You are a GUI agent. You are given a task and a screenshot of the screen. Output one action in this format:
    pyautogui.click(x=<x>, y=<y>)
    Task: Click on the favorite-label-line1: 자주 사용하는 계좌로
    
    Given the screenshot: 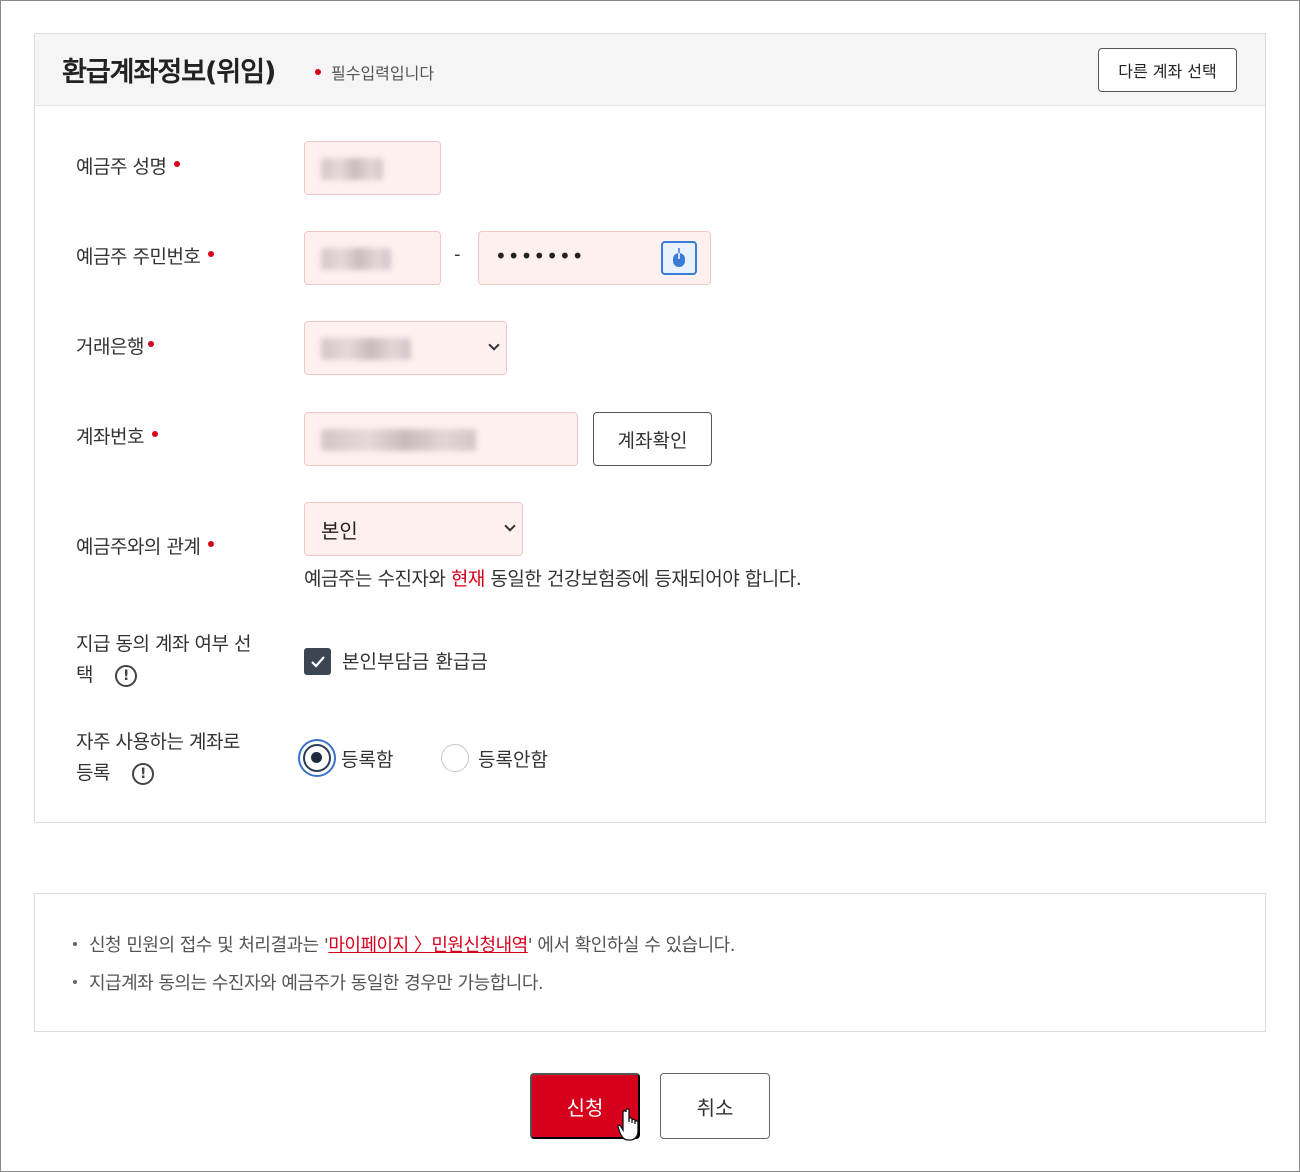 What is the action you would take?
    pyautogui.click(x=158, y=742)
    